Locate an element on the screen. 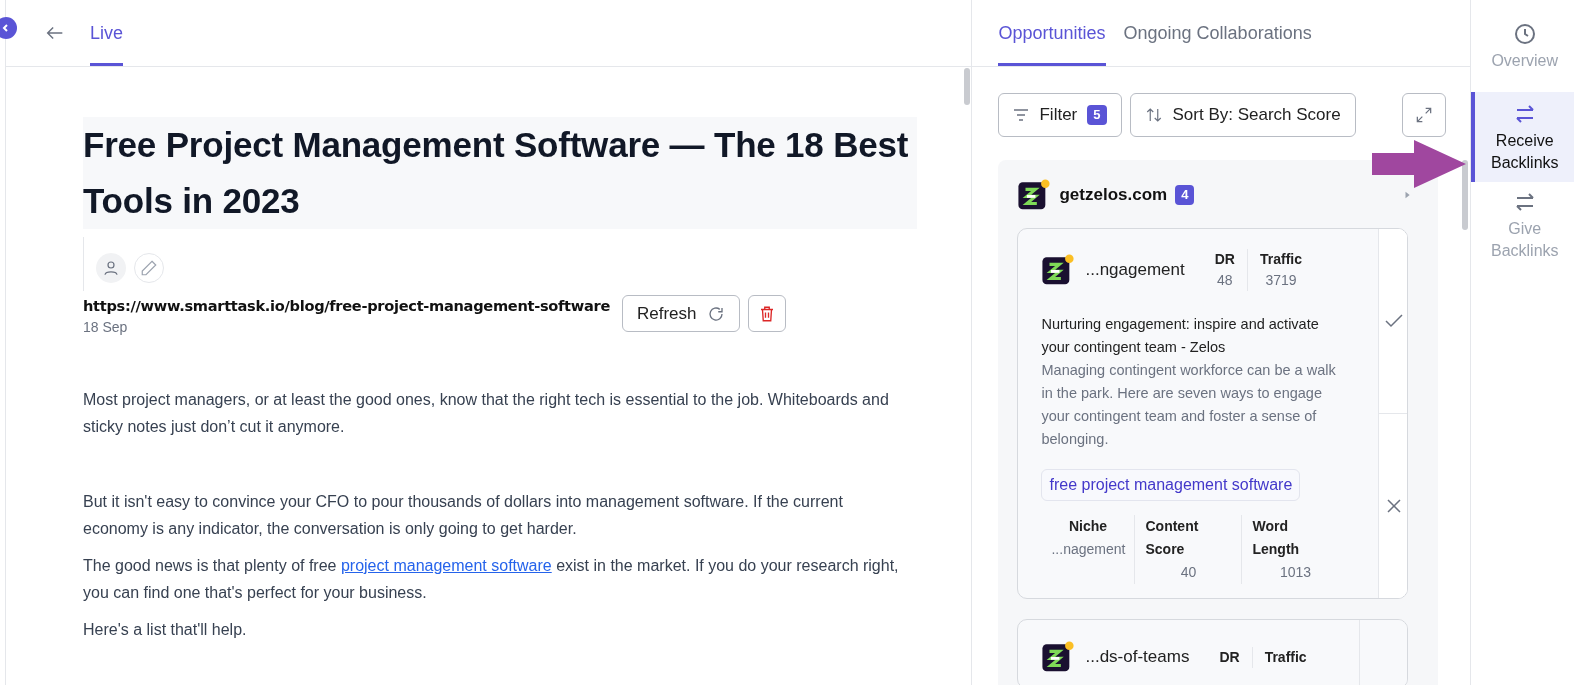 The width and height of the screenshot is (1574, 685). article-paragraph: The good news is that plenty of free project management software exist in the market. If you do your research right, you can find one that's perfect for your business. is located at coordinates (491, 579).